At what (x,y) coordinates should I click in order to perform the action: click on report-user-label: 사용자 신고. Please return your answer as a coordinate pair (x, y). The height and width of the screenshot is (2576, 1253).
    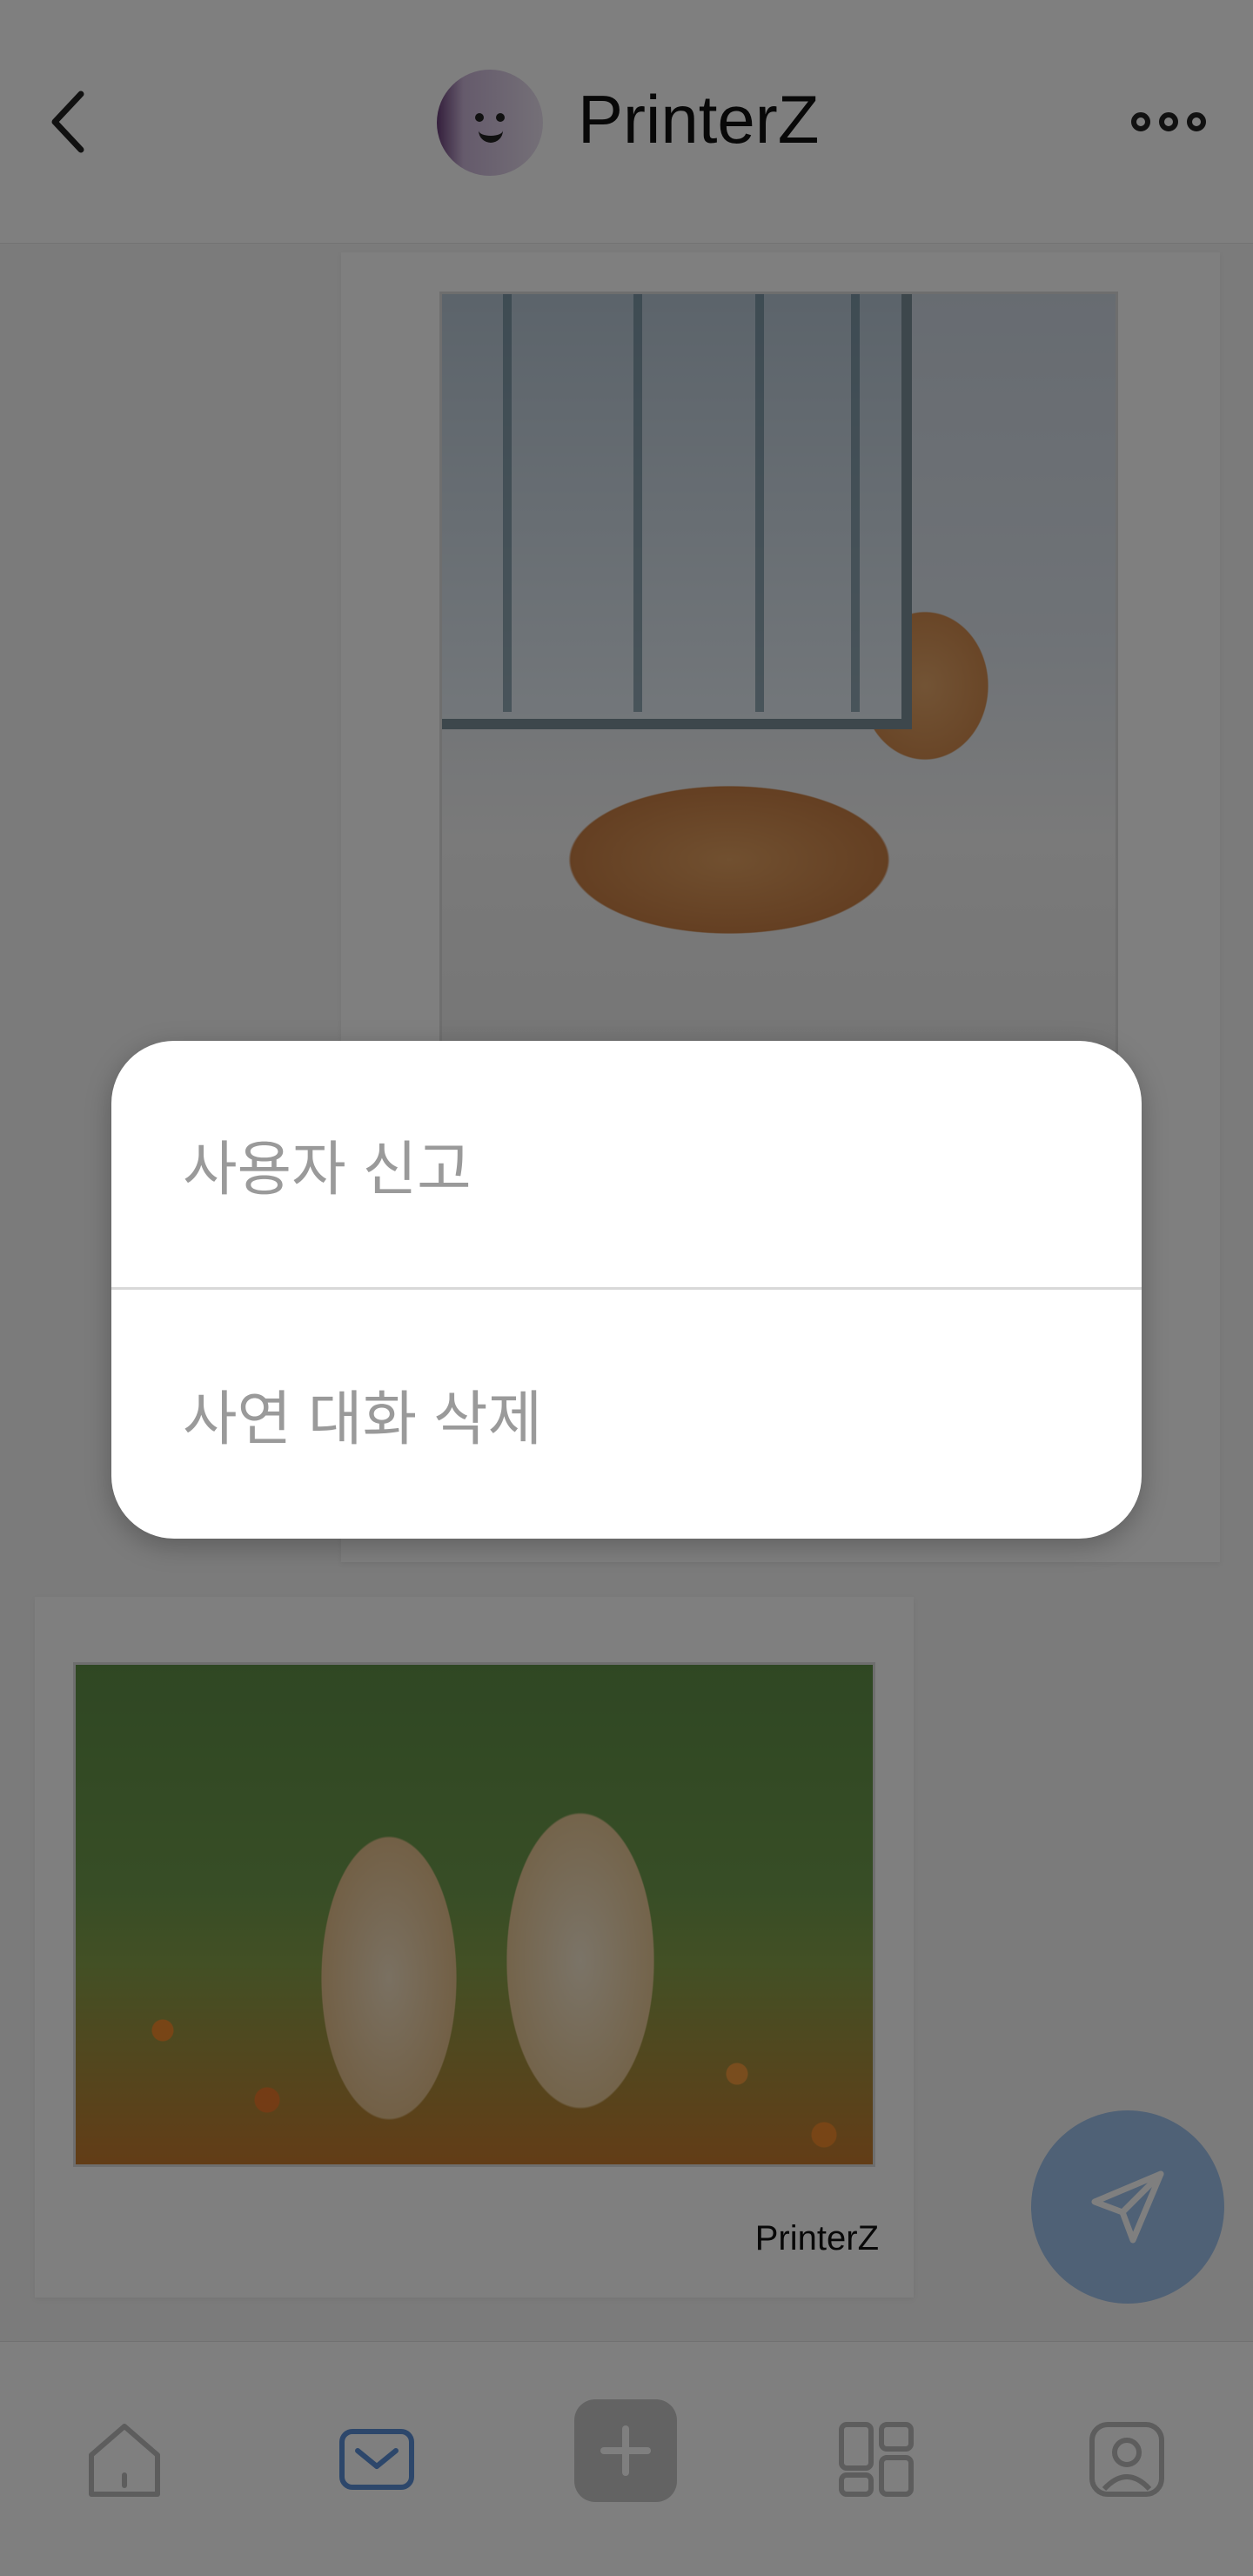
    Looking at the image, I should click on (327, 1170).